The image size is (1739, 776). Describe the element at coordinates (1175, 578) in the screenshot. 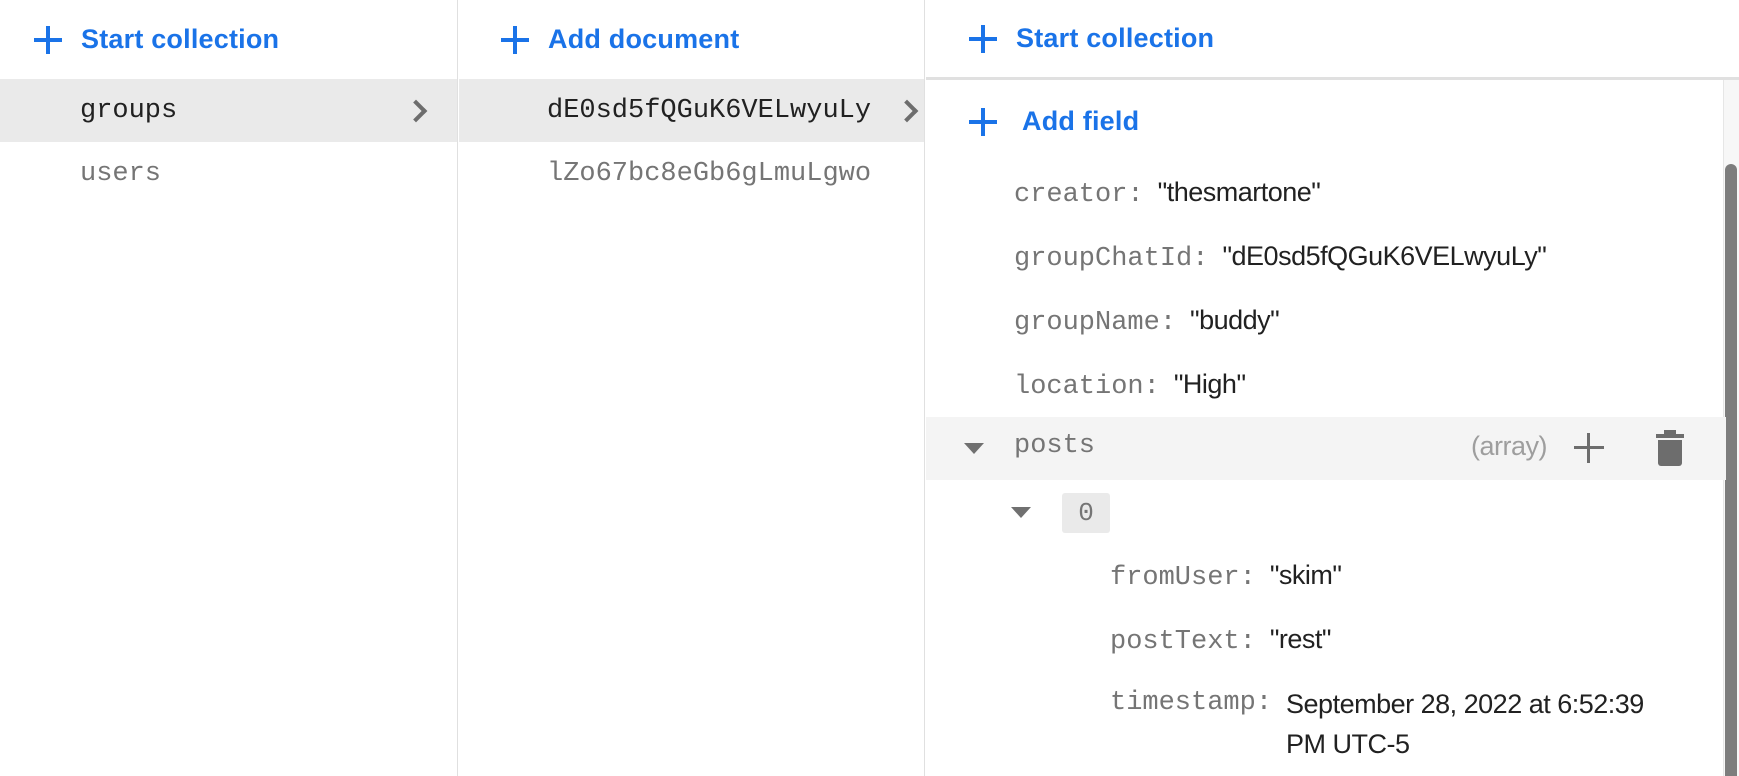

I see `field-key: fromUser` at that location.